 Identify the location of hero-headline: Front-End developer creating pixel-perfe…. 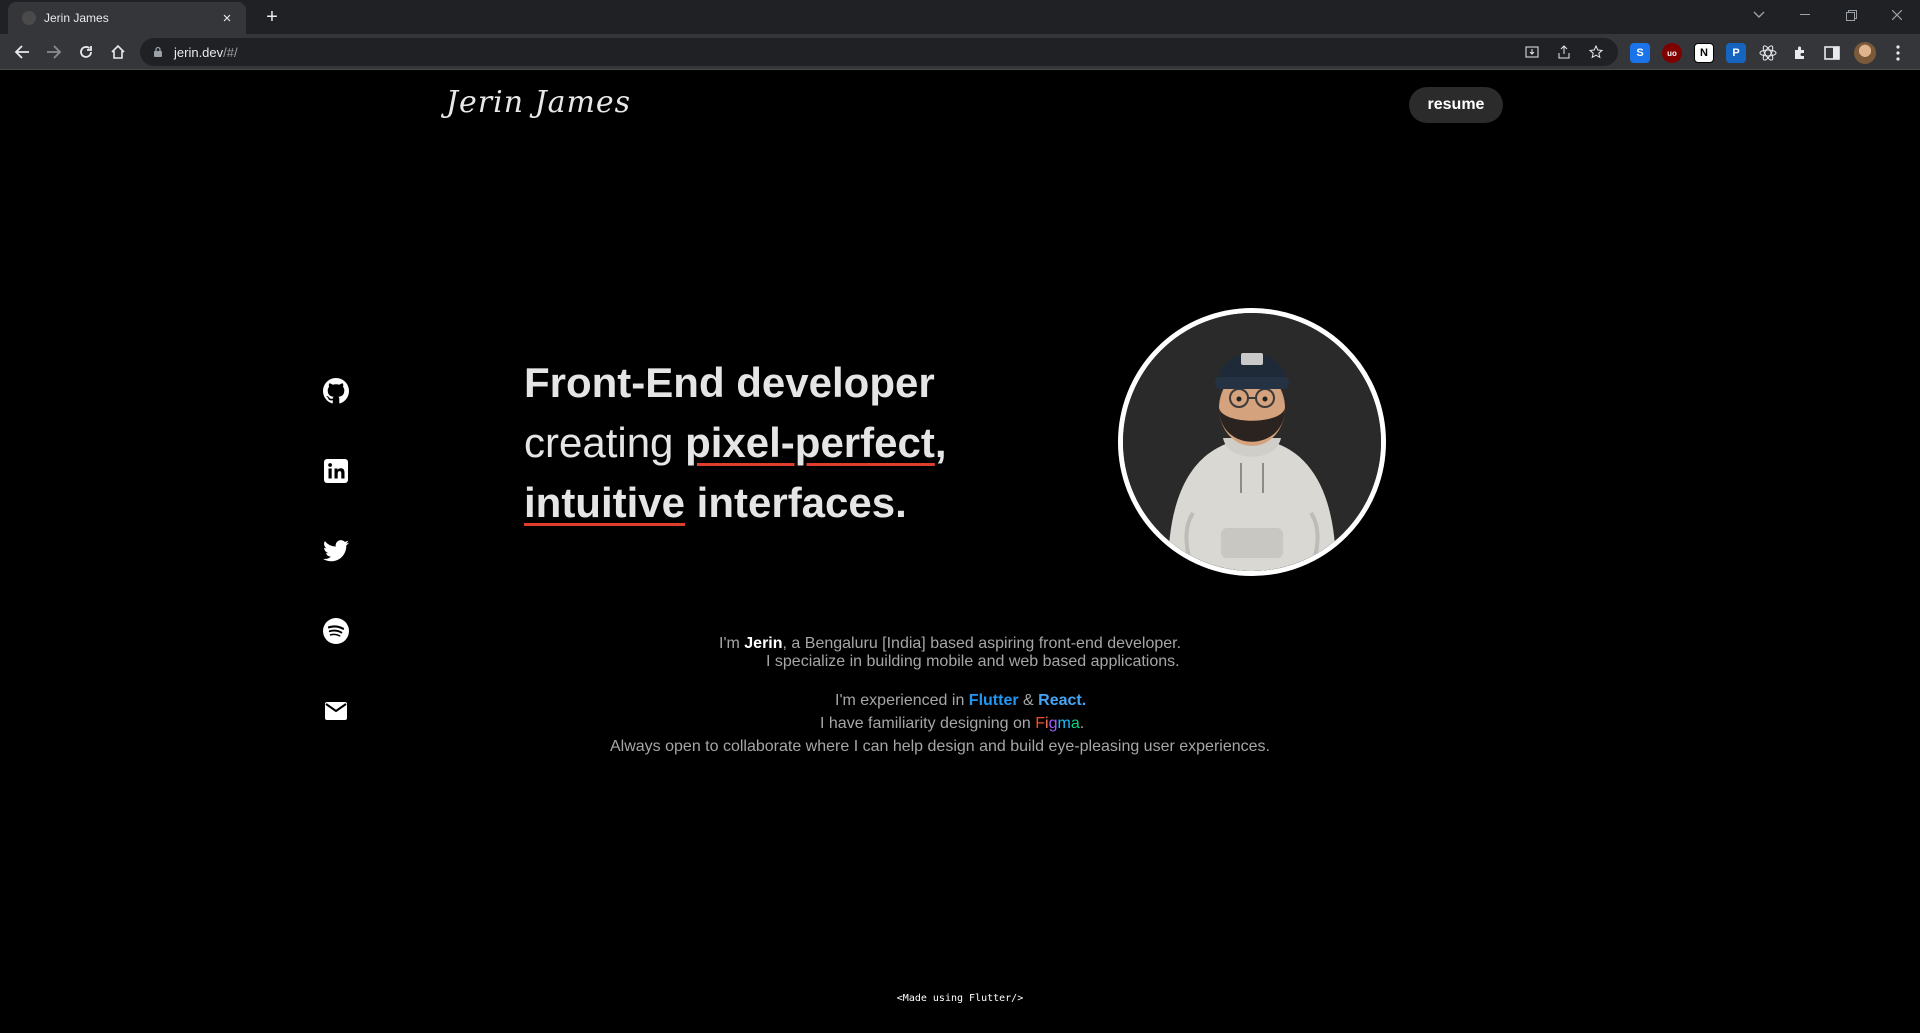
(804, 443).